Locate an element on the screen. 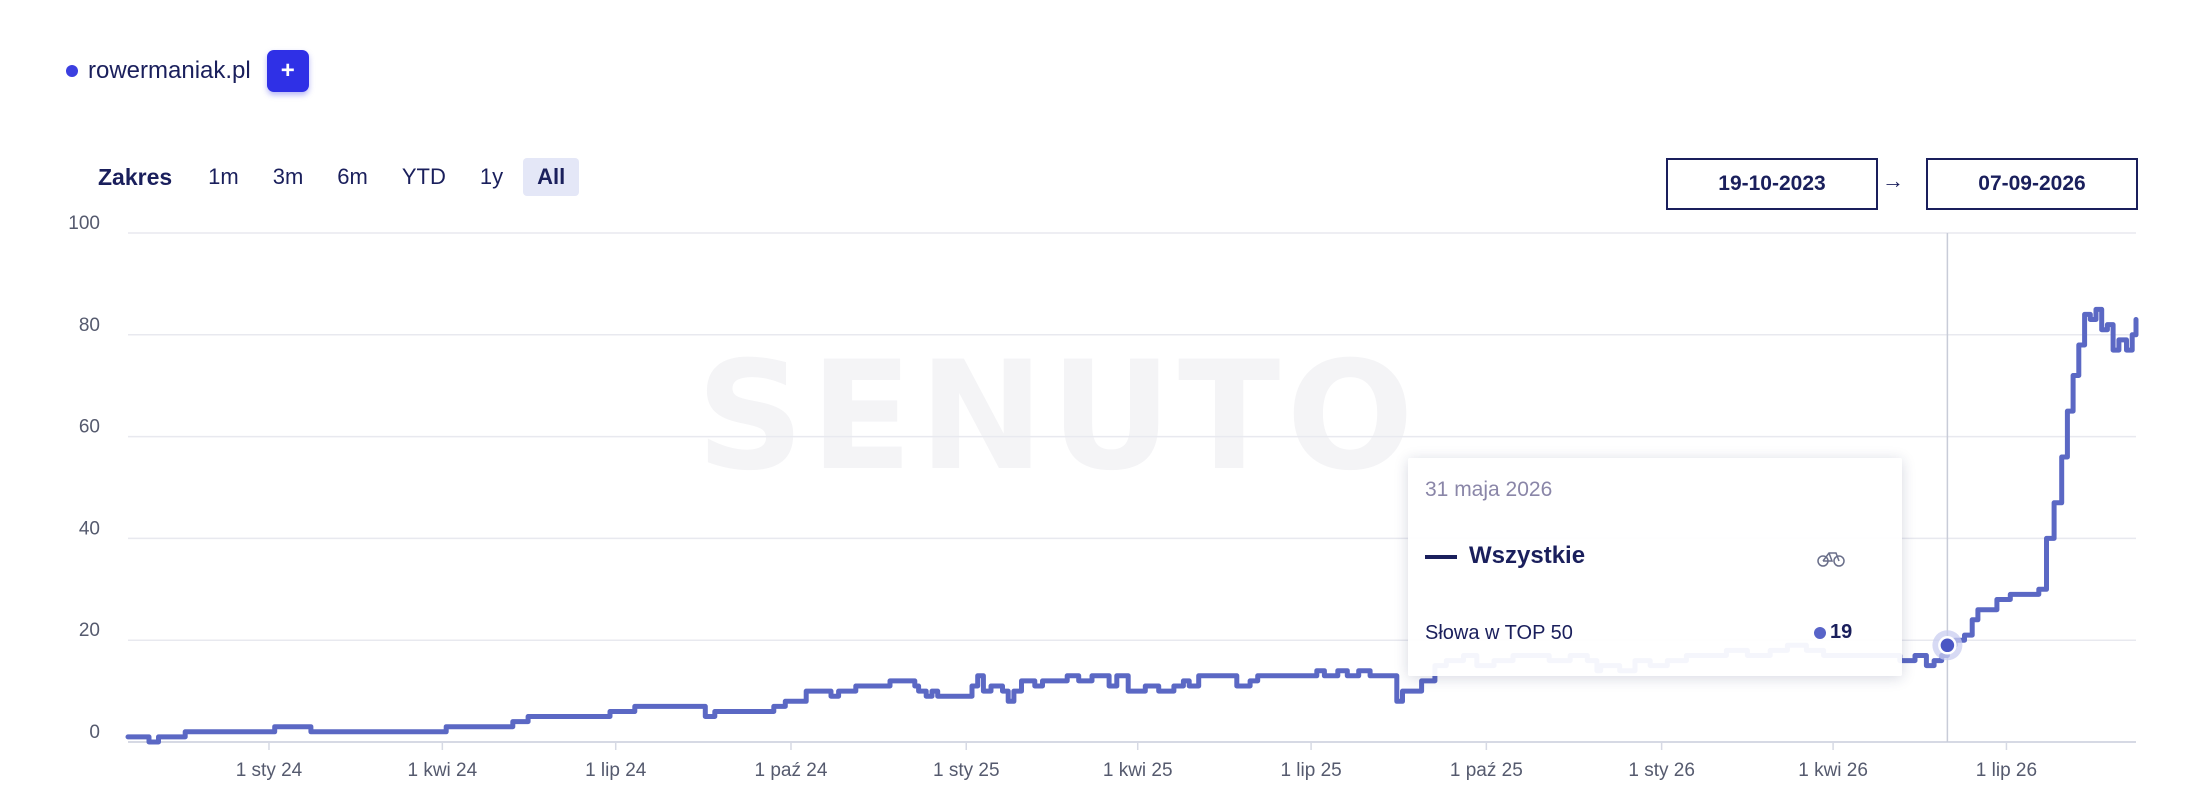 Image resolution: width=2200 pixels, height=800 pixels. highlight-marker is located at coordinates (1947, 645).